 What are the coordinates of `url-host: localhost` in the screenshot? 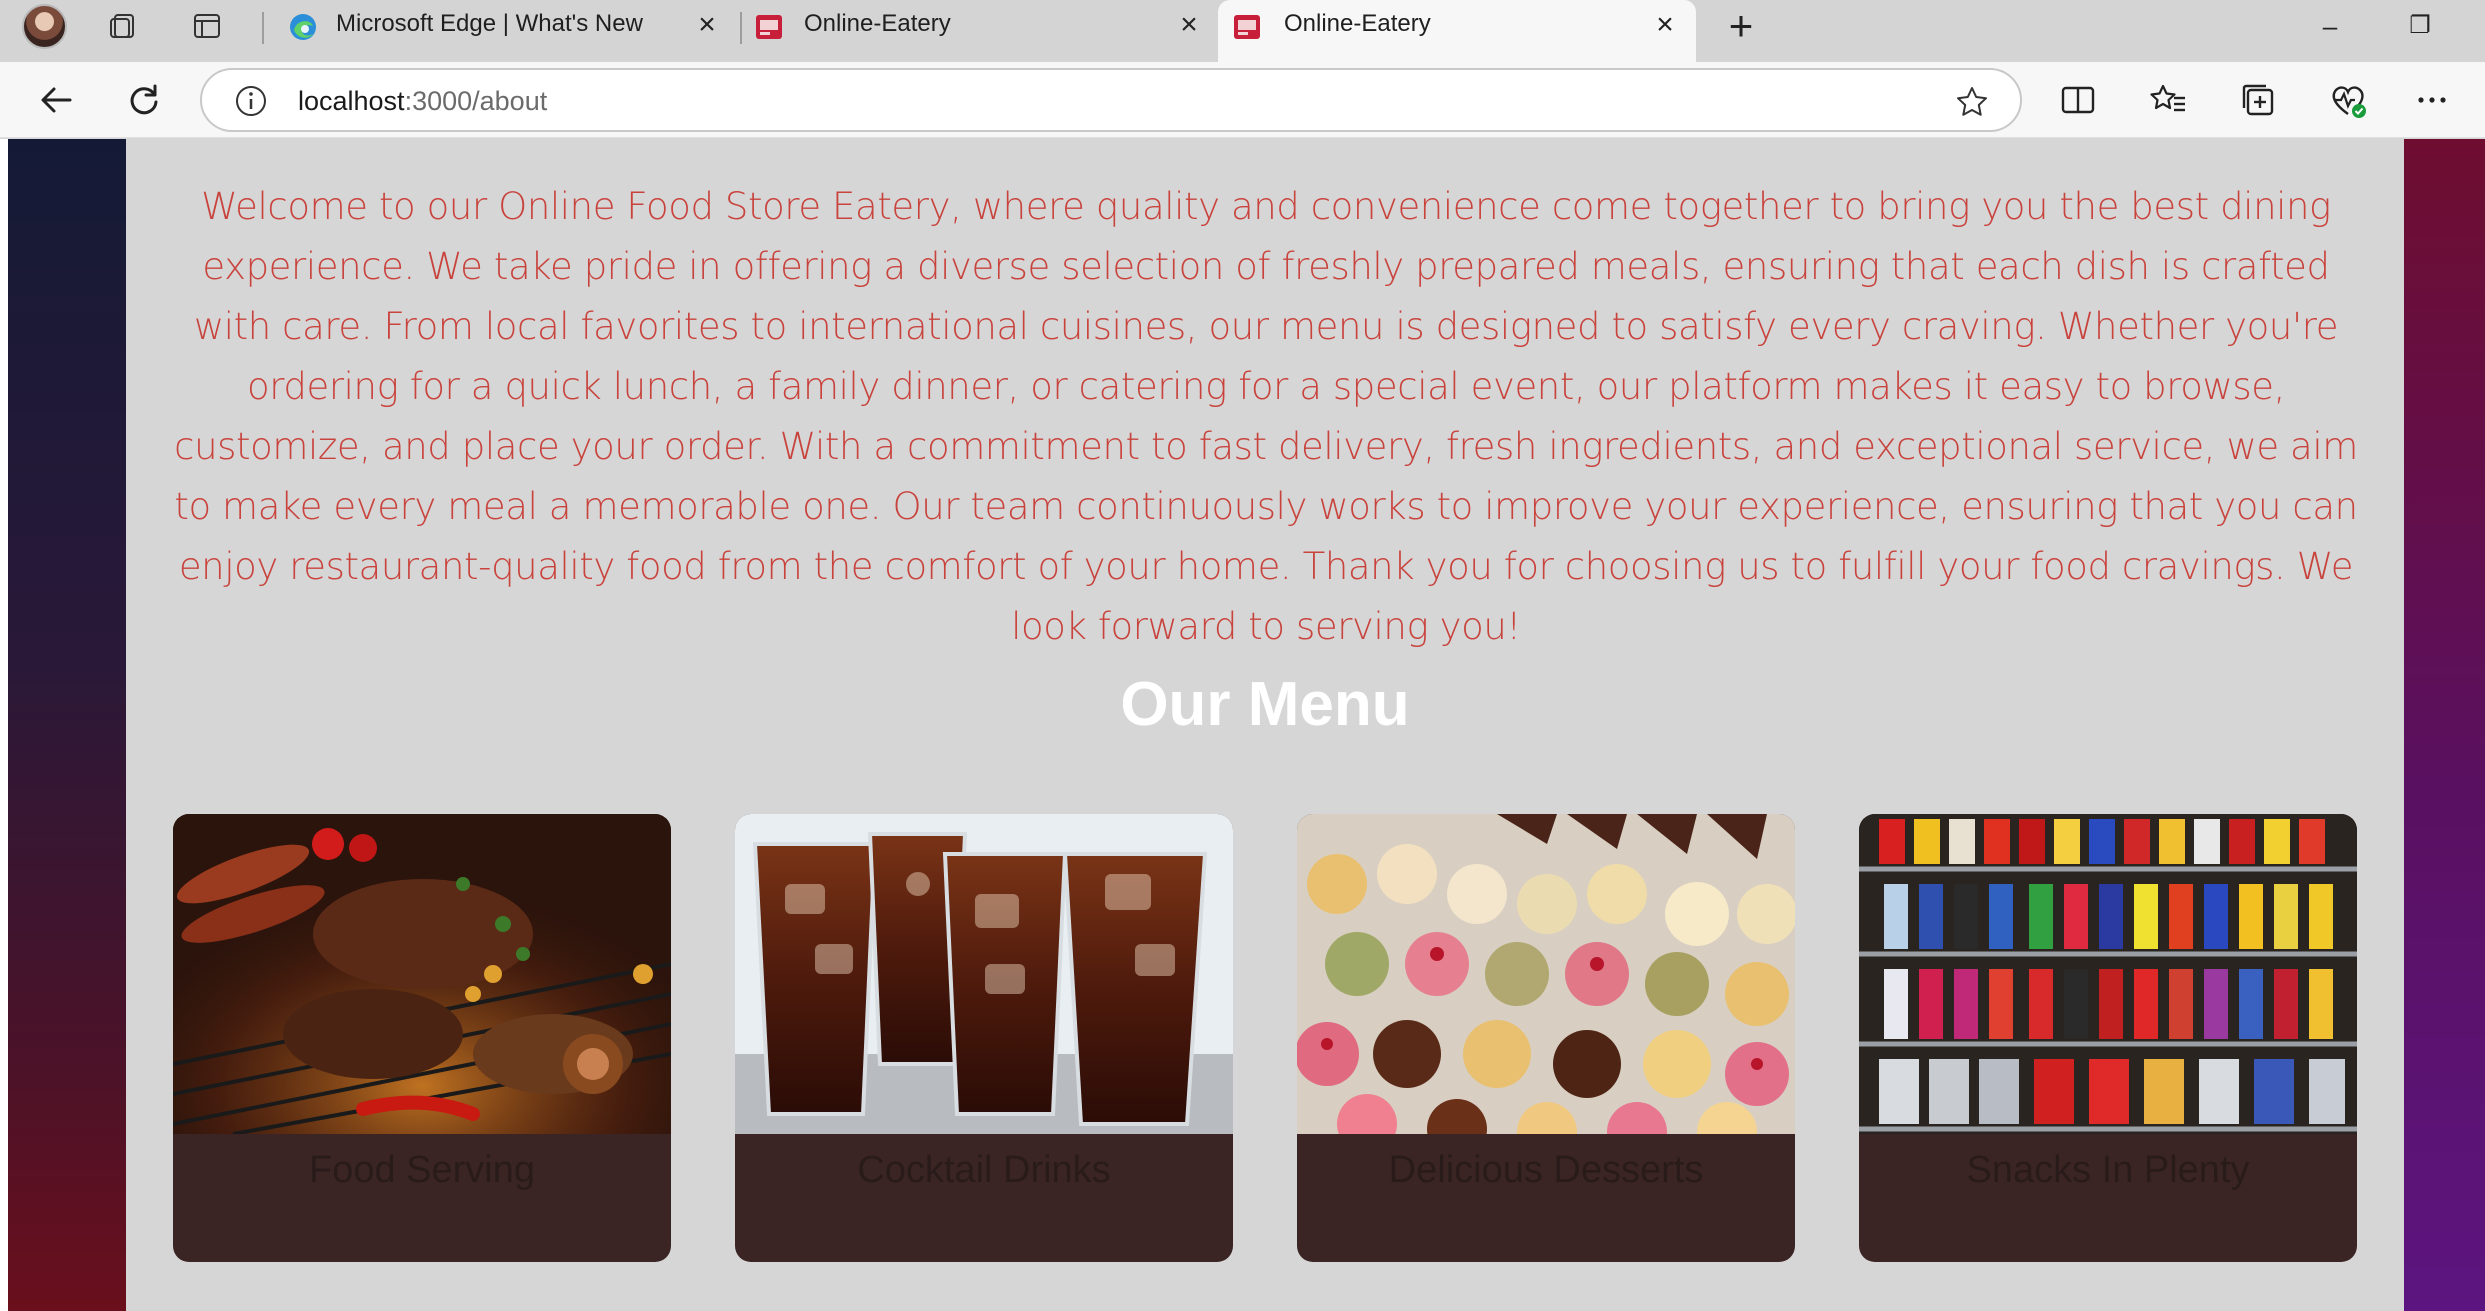 It's located at (351, 101).